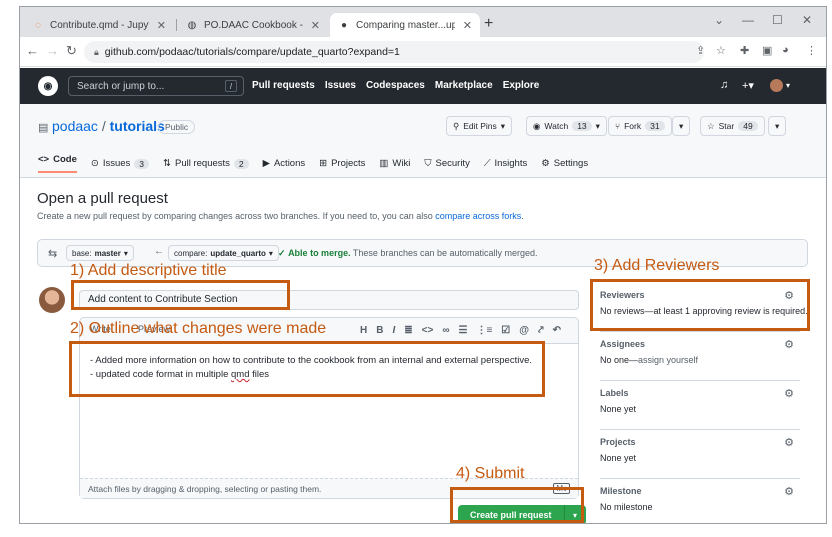  I want to click on markdown-toolbar: H B I ≣ <> ∞ ☰ ⋮≡ ☑ @ ⤤ ↶, so click(460, 330).